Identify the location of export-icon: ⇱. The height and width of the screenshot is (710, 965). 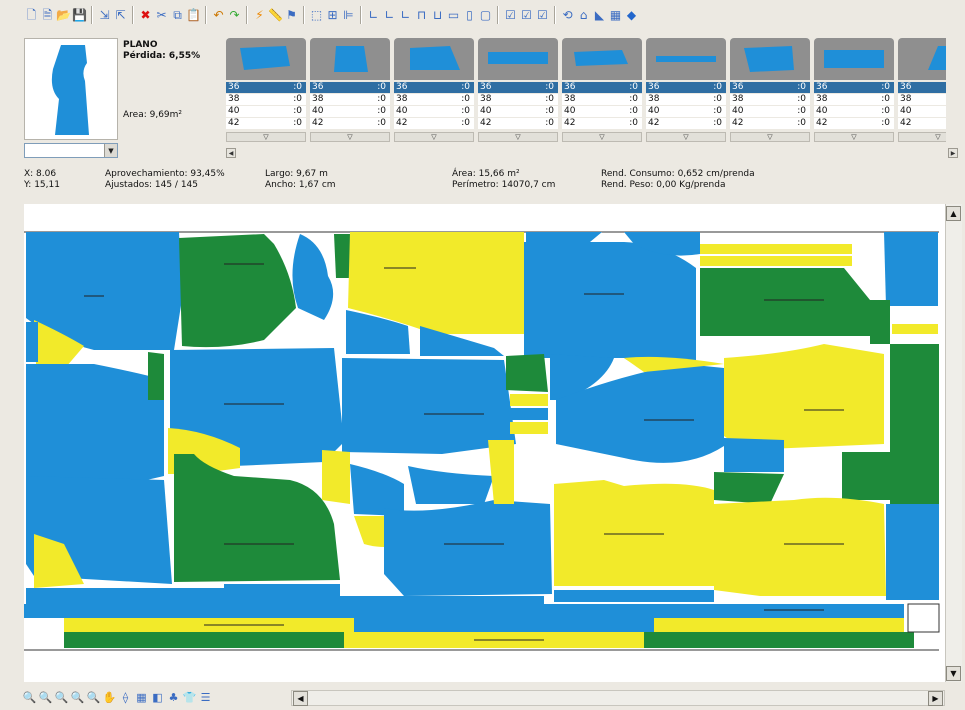
(120, 15).